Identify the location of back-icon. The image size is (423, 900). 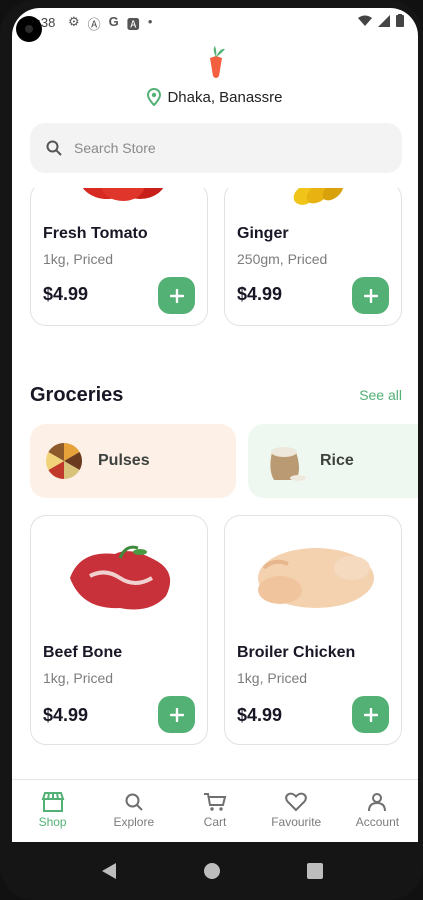
(109, 871).